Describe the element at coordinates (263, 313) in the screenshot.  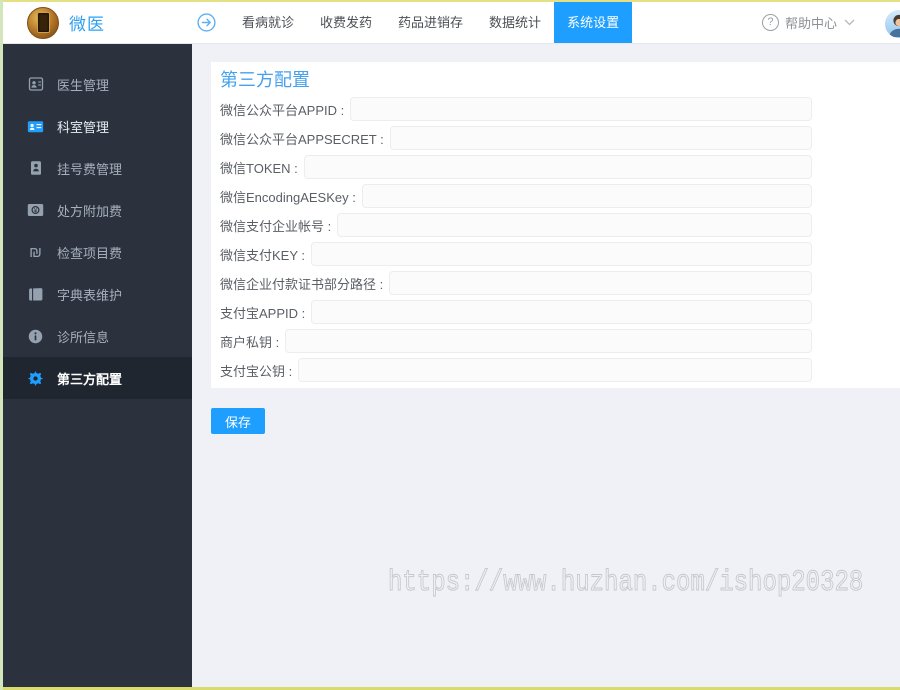
I see `field-label: 支付宝APPID :` at that location.